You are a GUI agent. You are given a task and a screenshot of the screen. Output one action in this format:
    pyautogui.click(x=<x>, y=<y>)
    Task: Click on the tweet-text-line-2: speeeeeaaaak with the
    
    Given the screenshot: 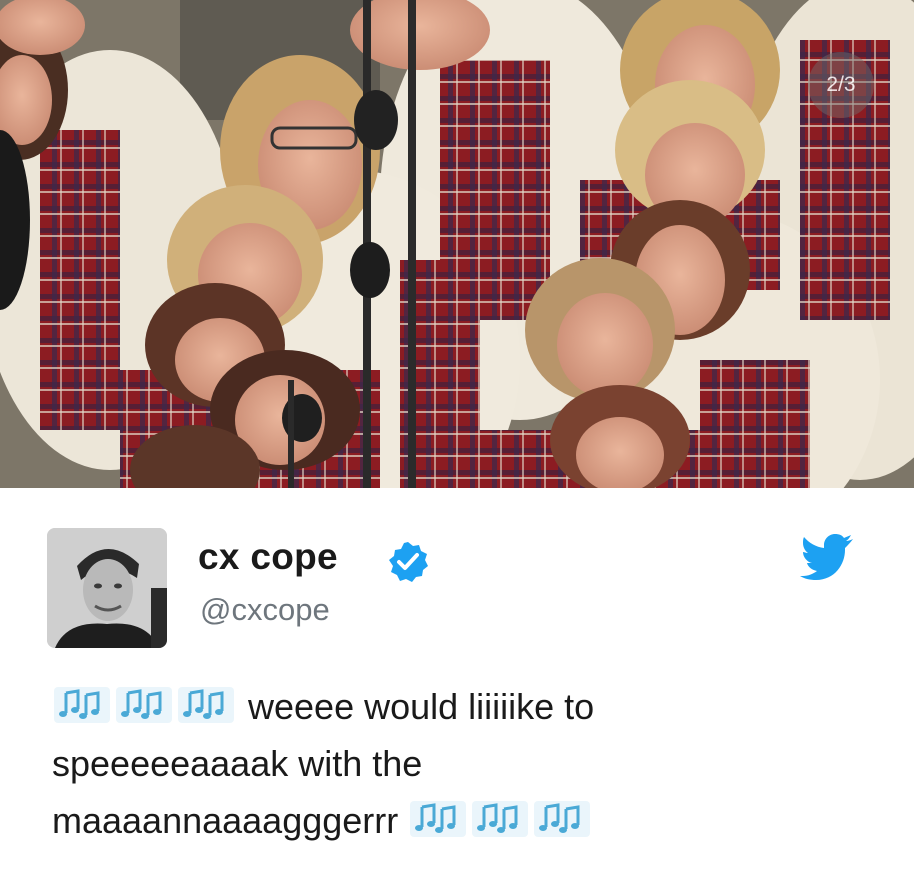 What is the action you would take?
    pyautogui.click(x=237, y=763)
    